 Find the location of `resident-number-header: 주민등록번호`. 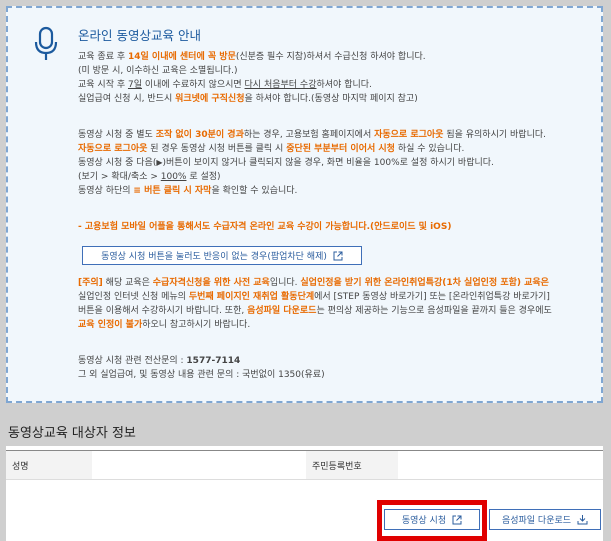

resident-number-header: 주민등록번호 is located at coordinates (352, 465).